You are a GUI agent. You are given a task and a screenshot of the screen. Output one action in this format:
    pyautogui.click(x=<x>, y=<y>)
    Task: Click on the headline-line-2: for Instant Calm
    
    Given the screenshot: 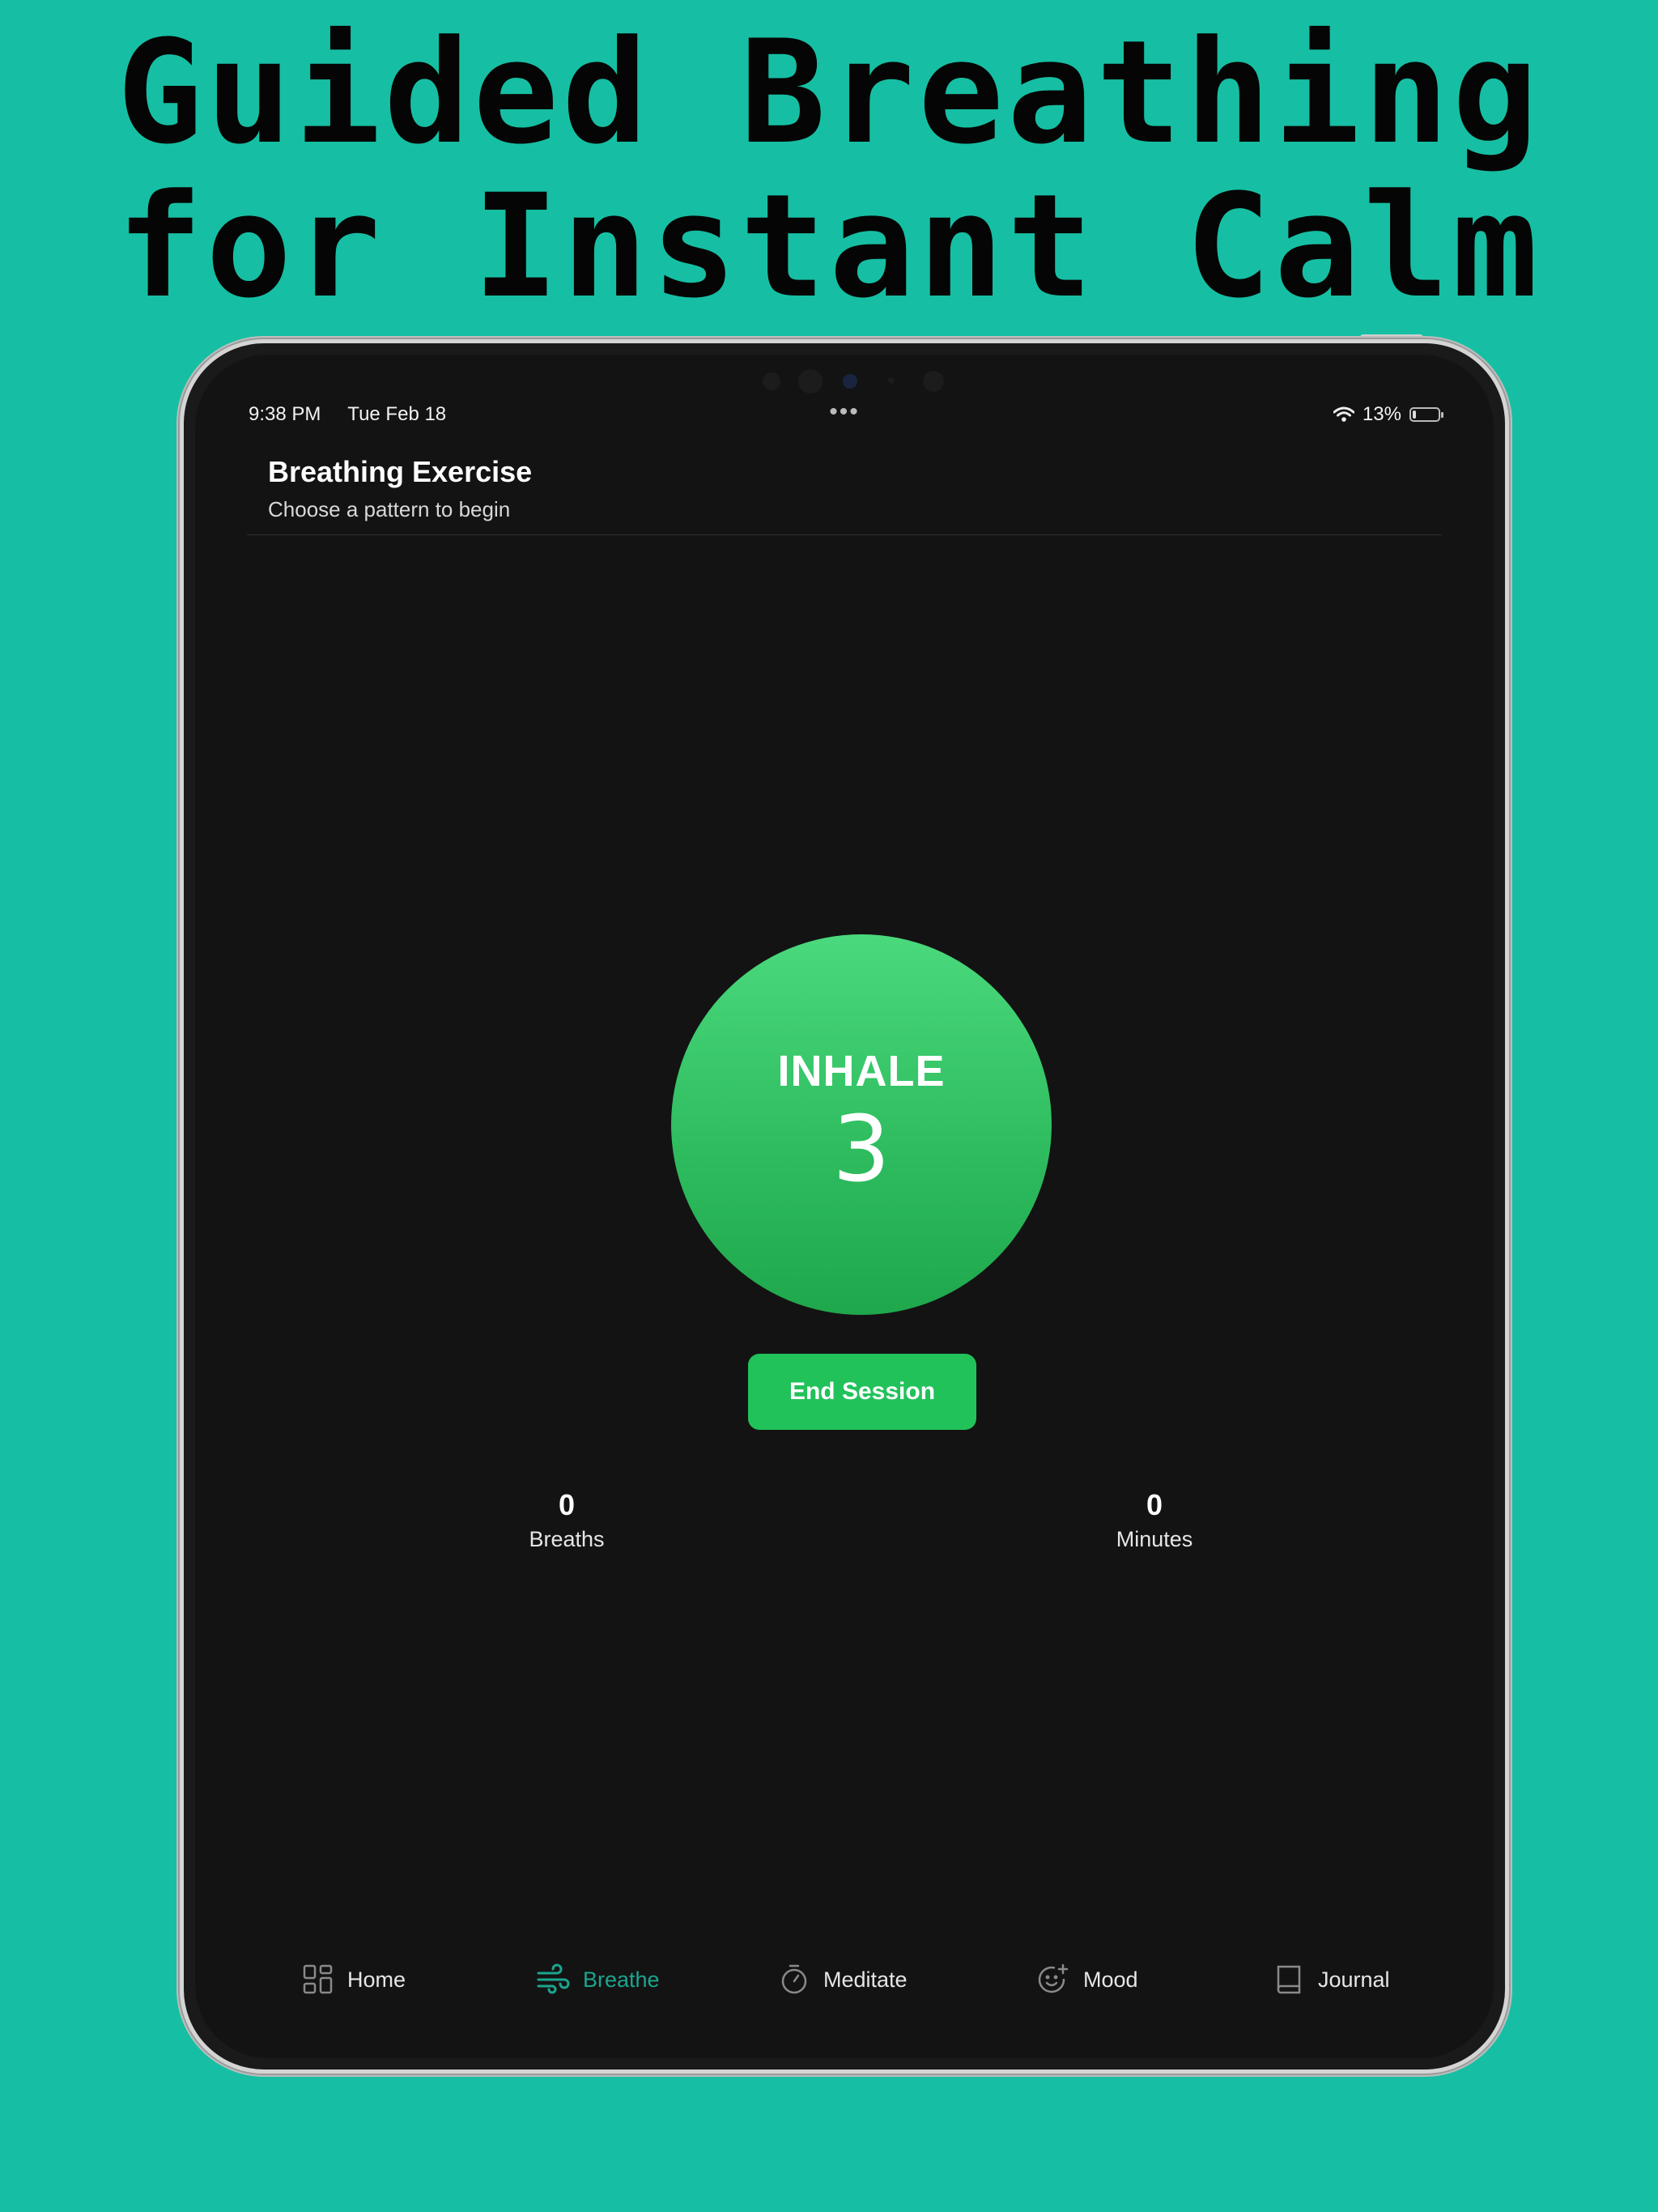 What is the action you would take?
    pyautogui.click(x=829, y=247)
    